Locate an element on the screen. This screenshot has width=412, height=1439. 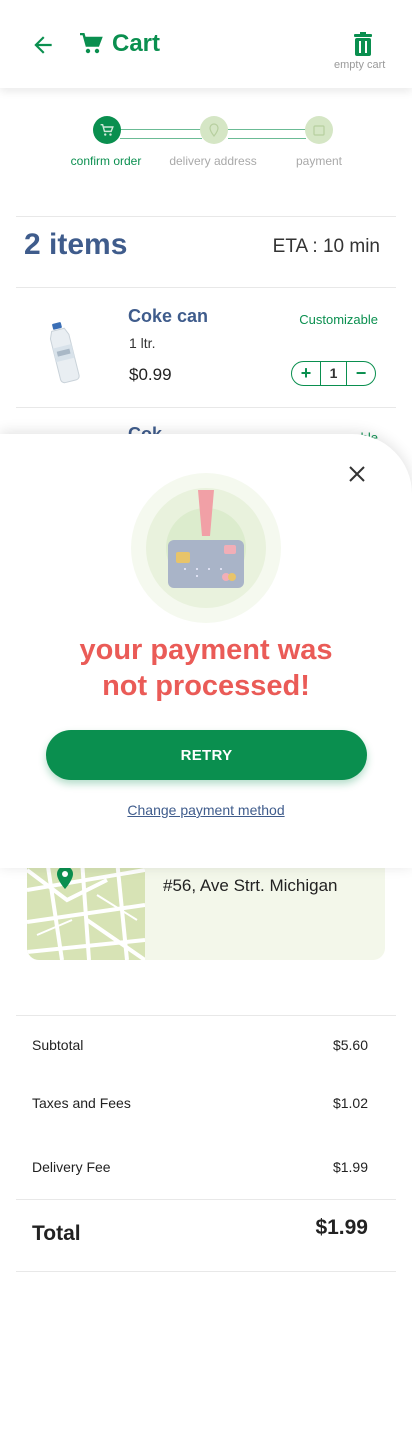
payment-card-icon is located at coordinates (319, 130).